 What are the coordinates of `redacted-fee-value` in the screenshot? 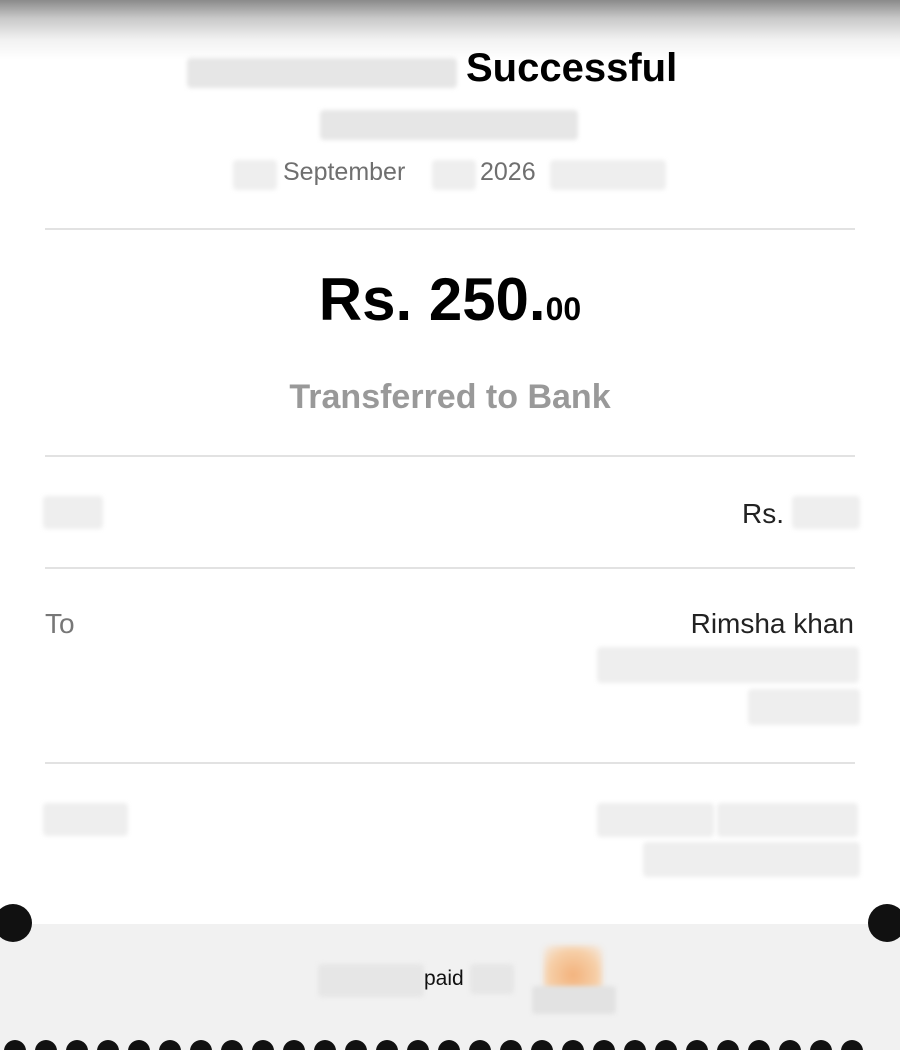 It's located at (826, 512).